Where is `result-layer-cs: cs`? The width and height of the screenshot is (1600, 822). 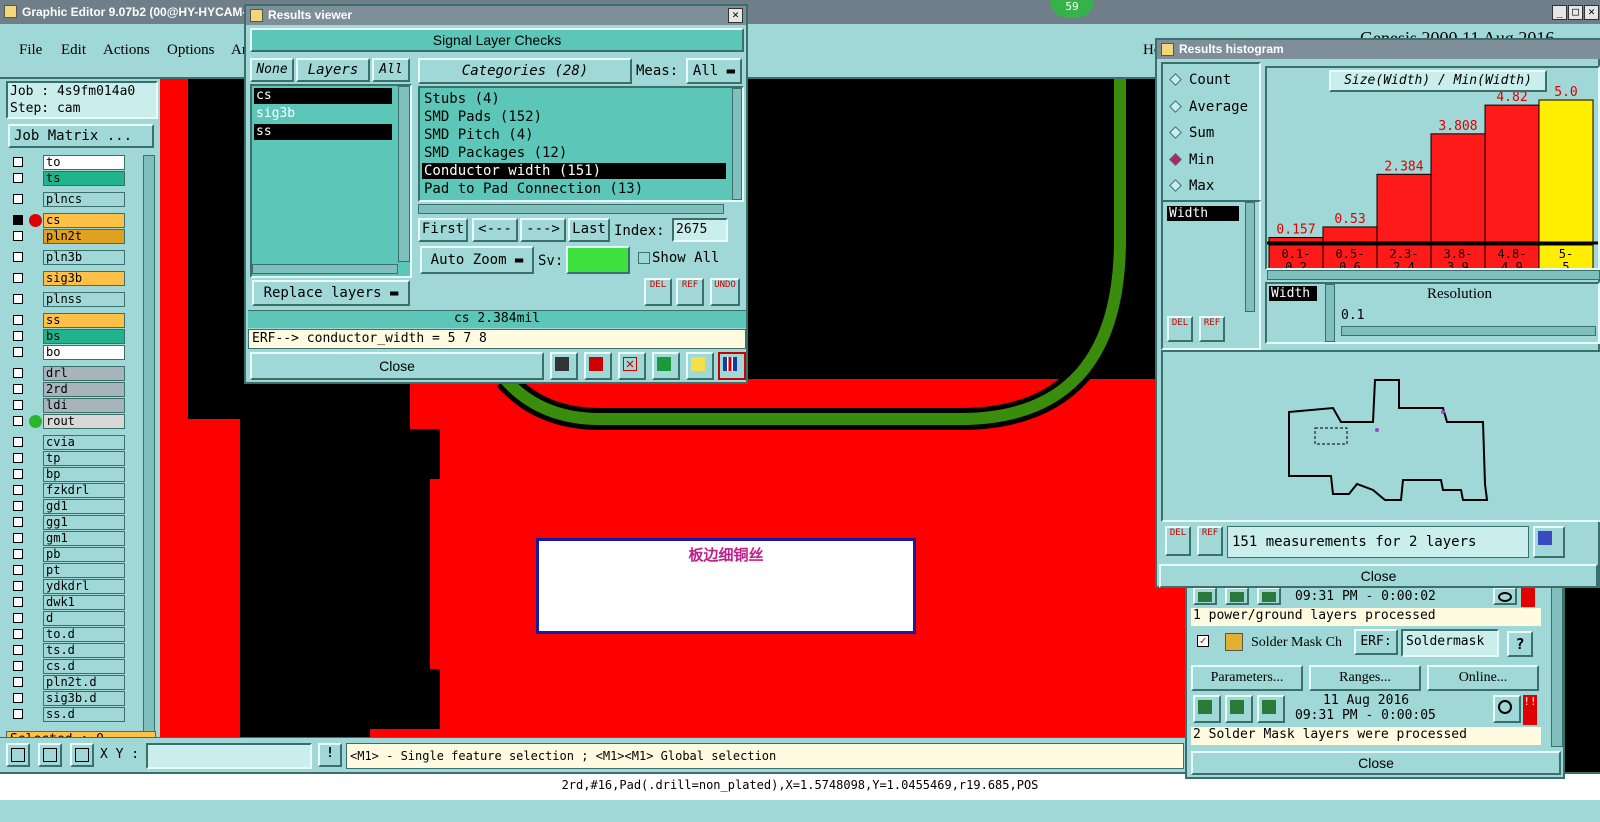
result-layer-cs: cs is located at coordinates (323, 96).